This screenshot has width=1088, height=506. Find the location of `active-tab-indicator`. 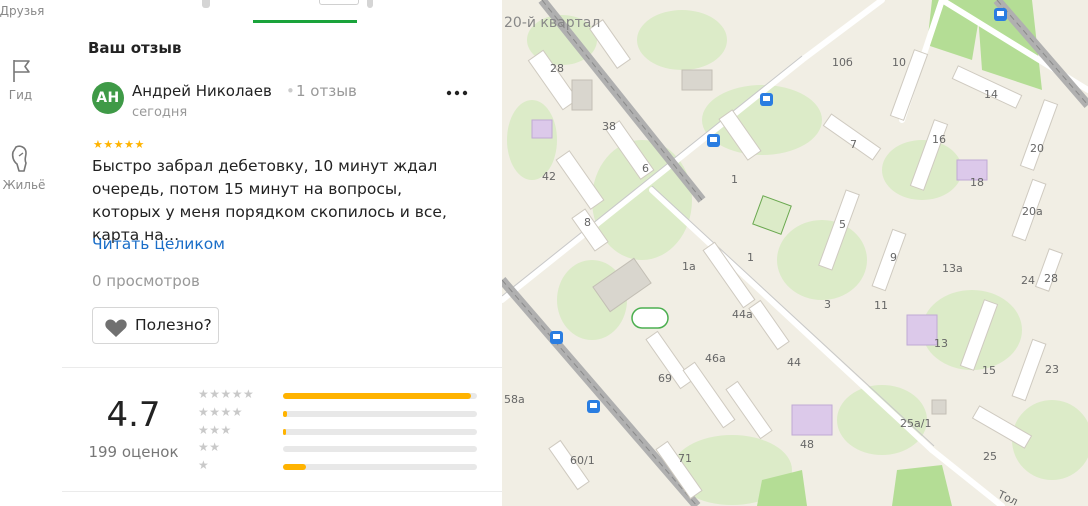

active-tab-indicator is located at coordinates (305, 21).